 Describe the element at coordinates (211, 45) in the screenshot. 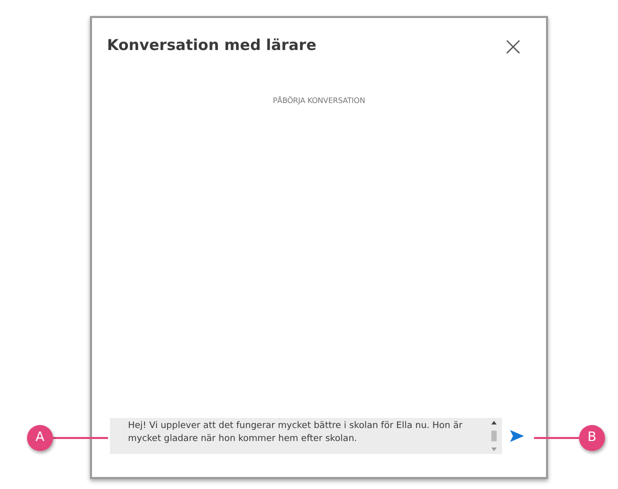

I see `dialog-title: Konversation med lärare` at that location.